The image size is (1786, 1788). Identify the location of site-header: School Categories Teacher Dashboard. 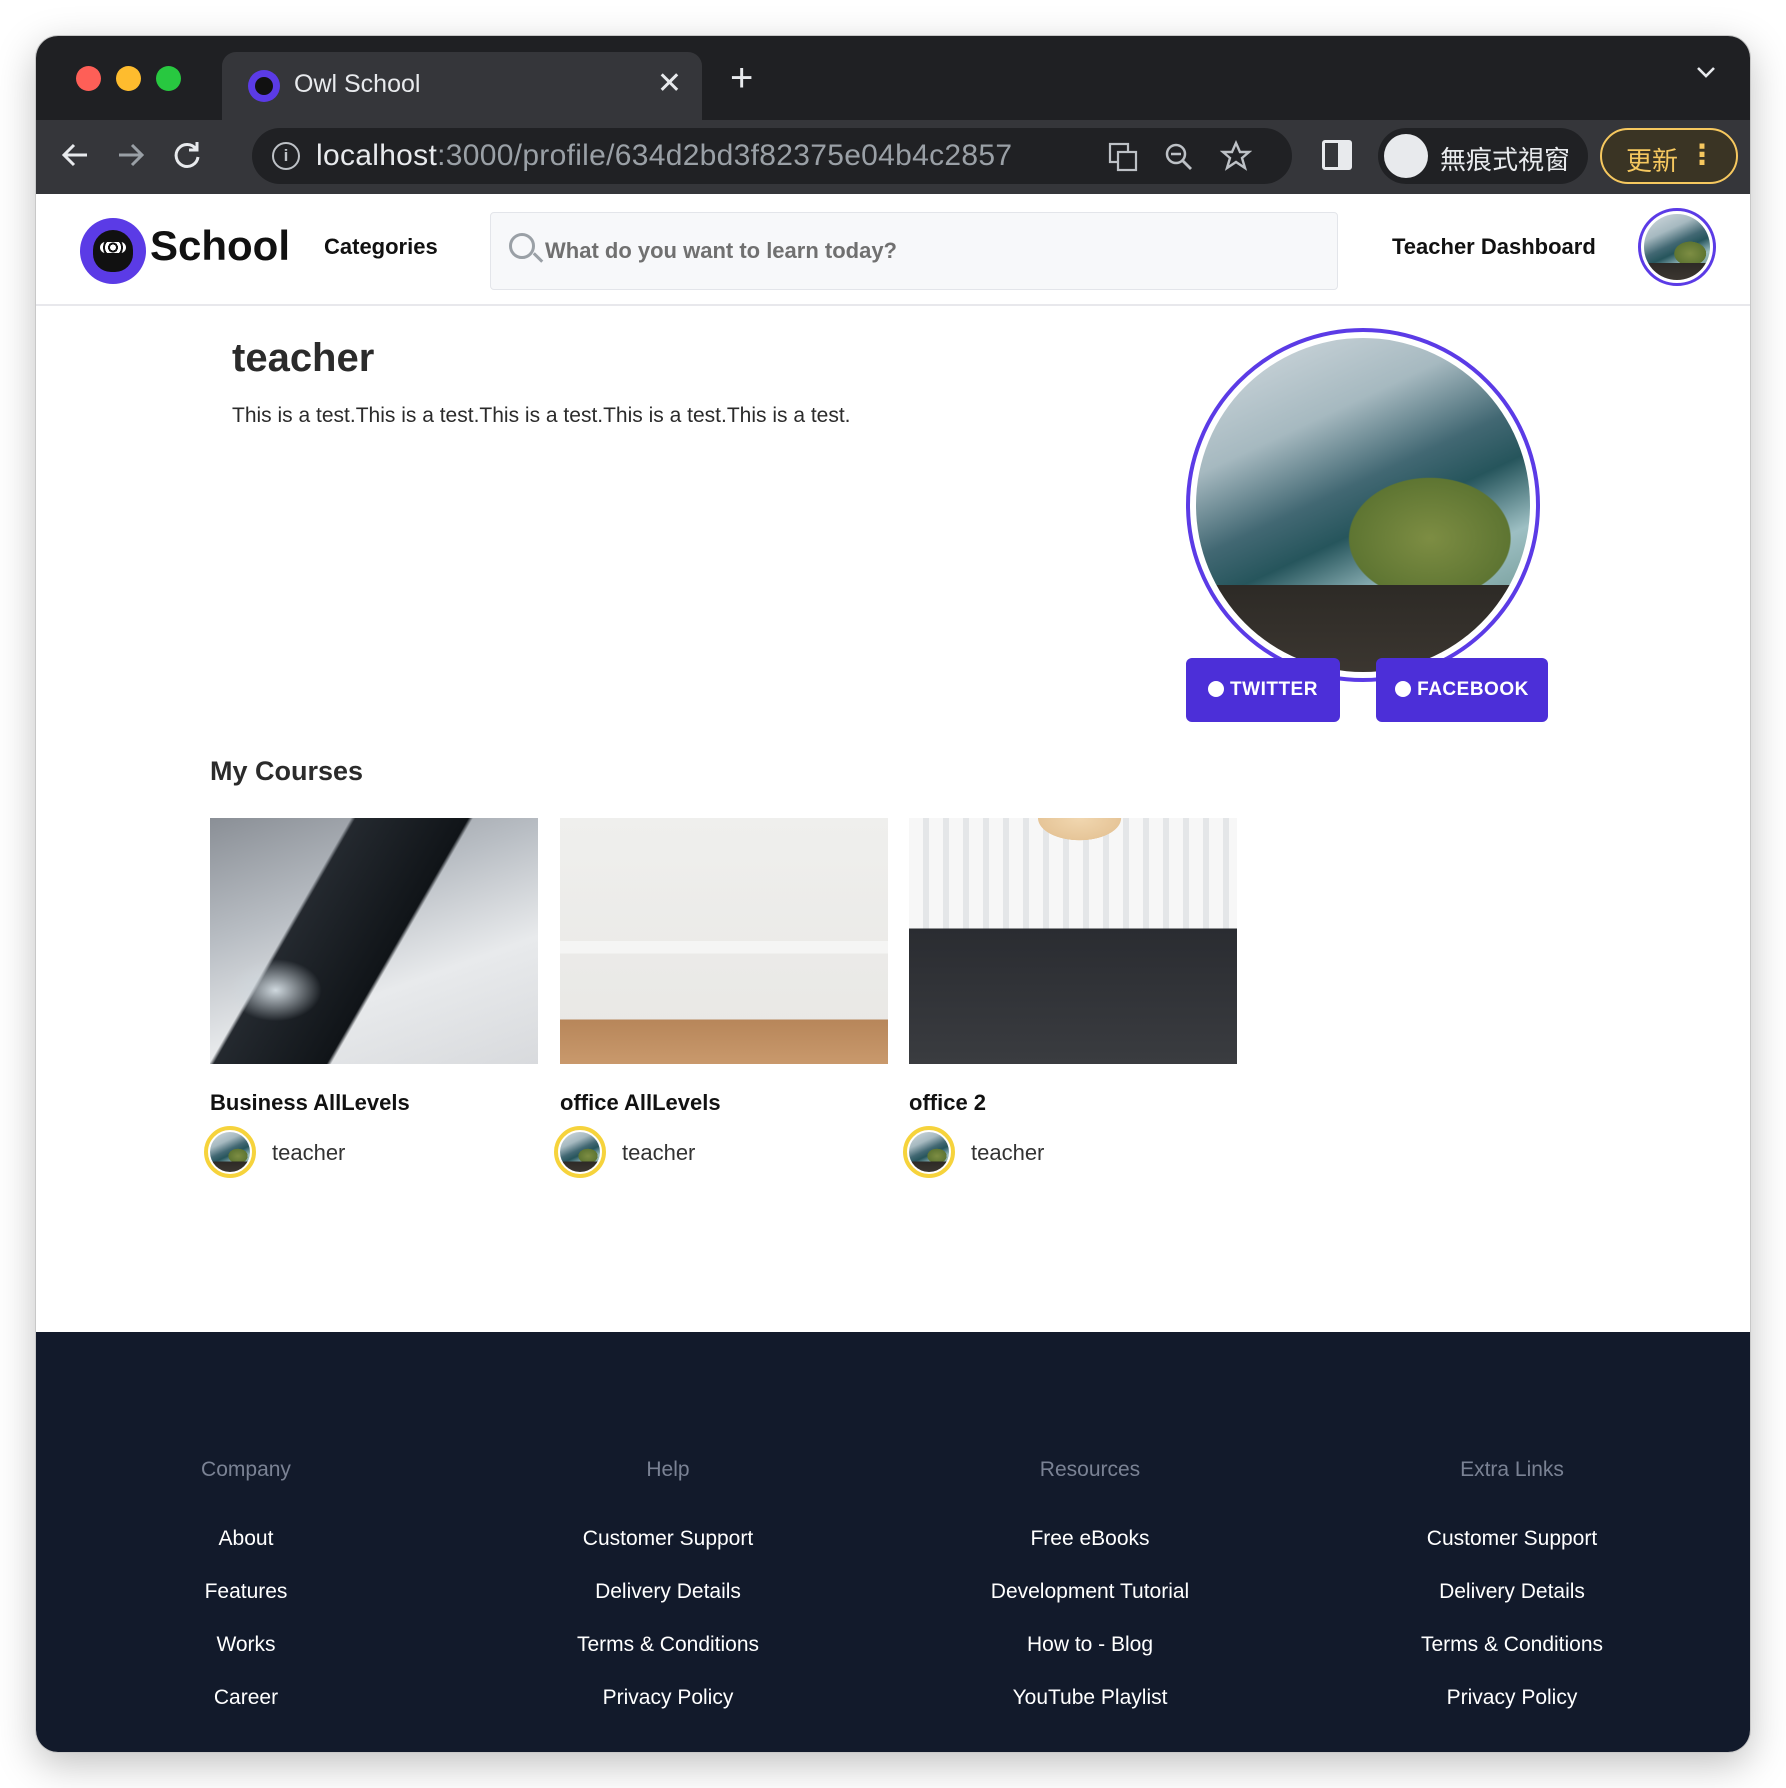
(893, 250).